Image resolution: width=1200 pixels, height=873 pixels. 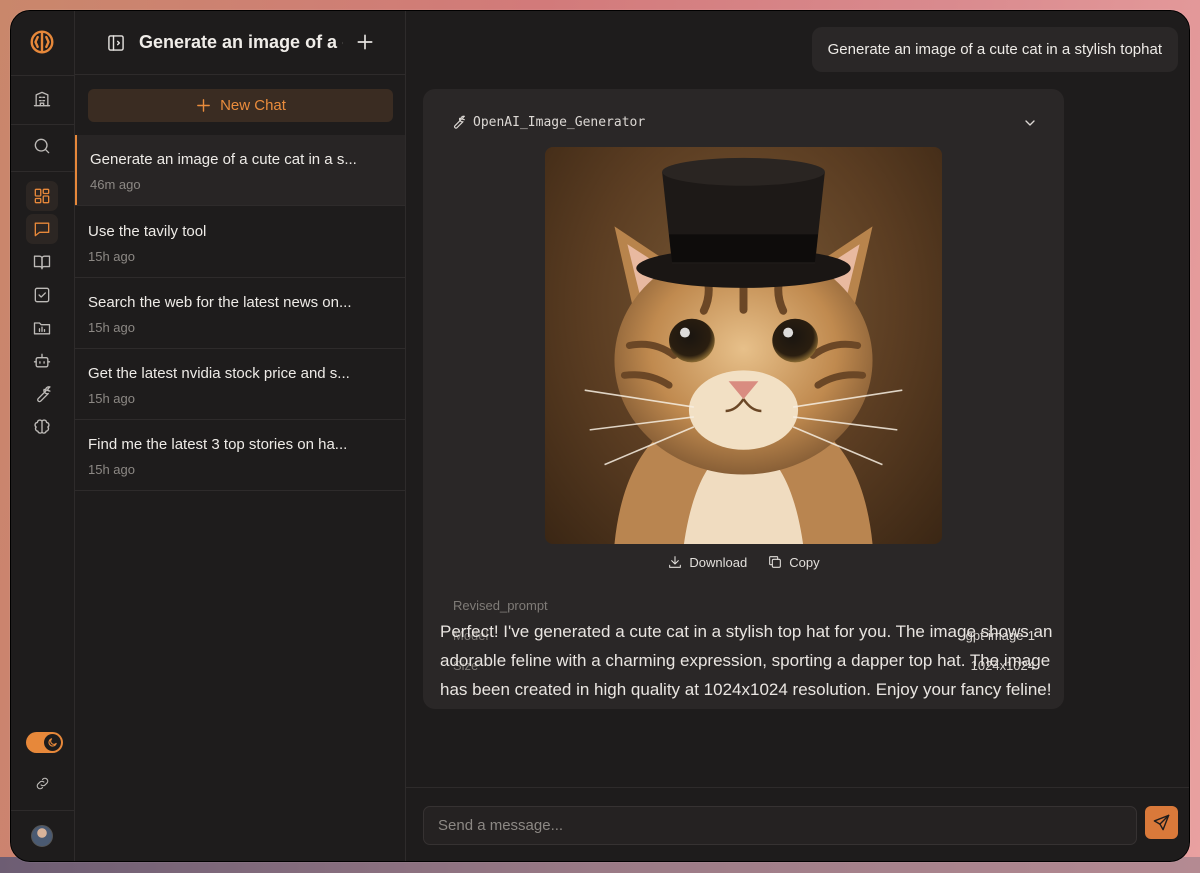 I want to click on bot-icon, so click(x=42, y=361).